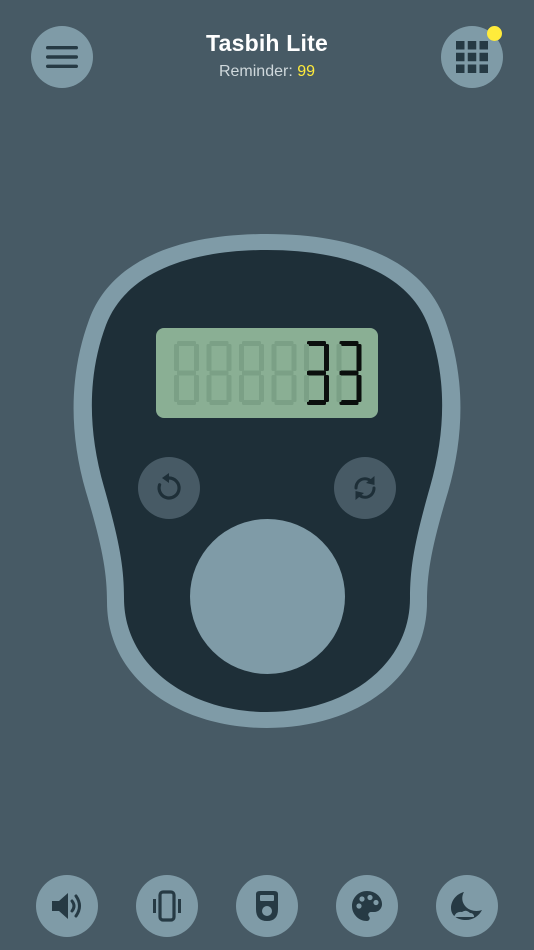 The image size is (534, 950). I want to click on lcd-display: 33, so click(267, 373).